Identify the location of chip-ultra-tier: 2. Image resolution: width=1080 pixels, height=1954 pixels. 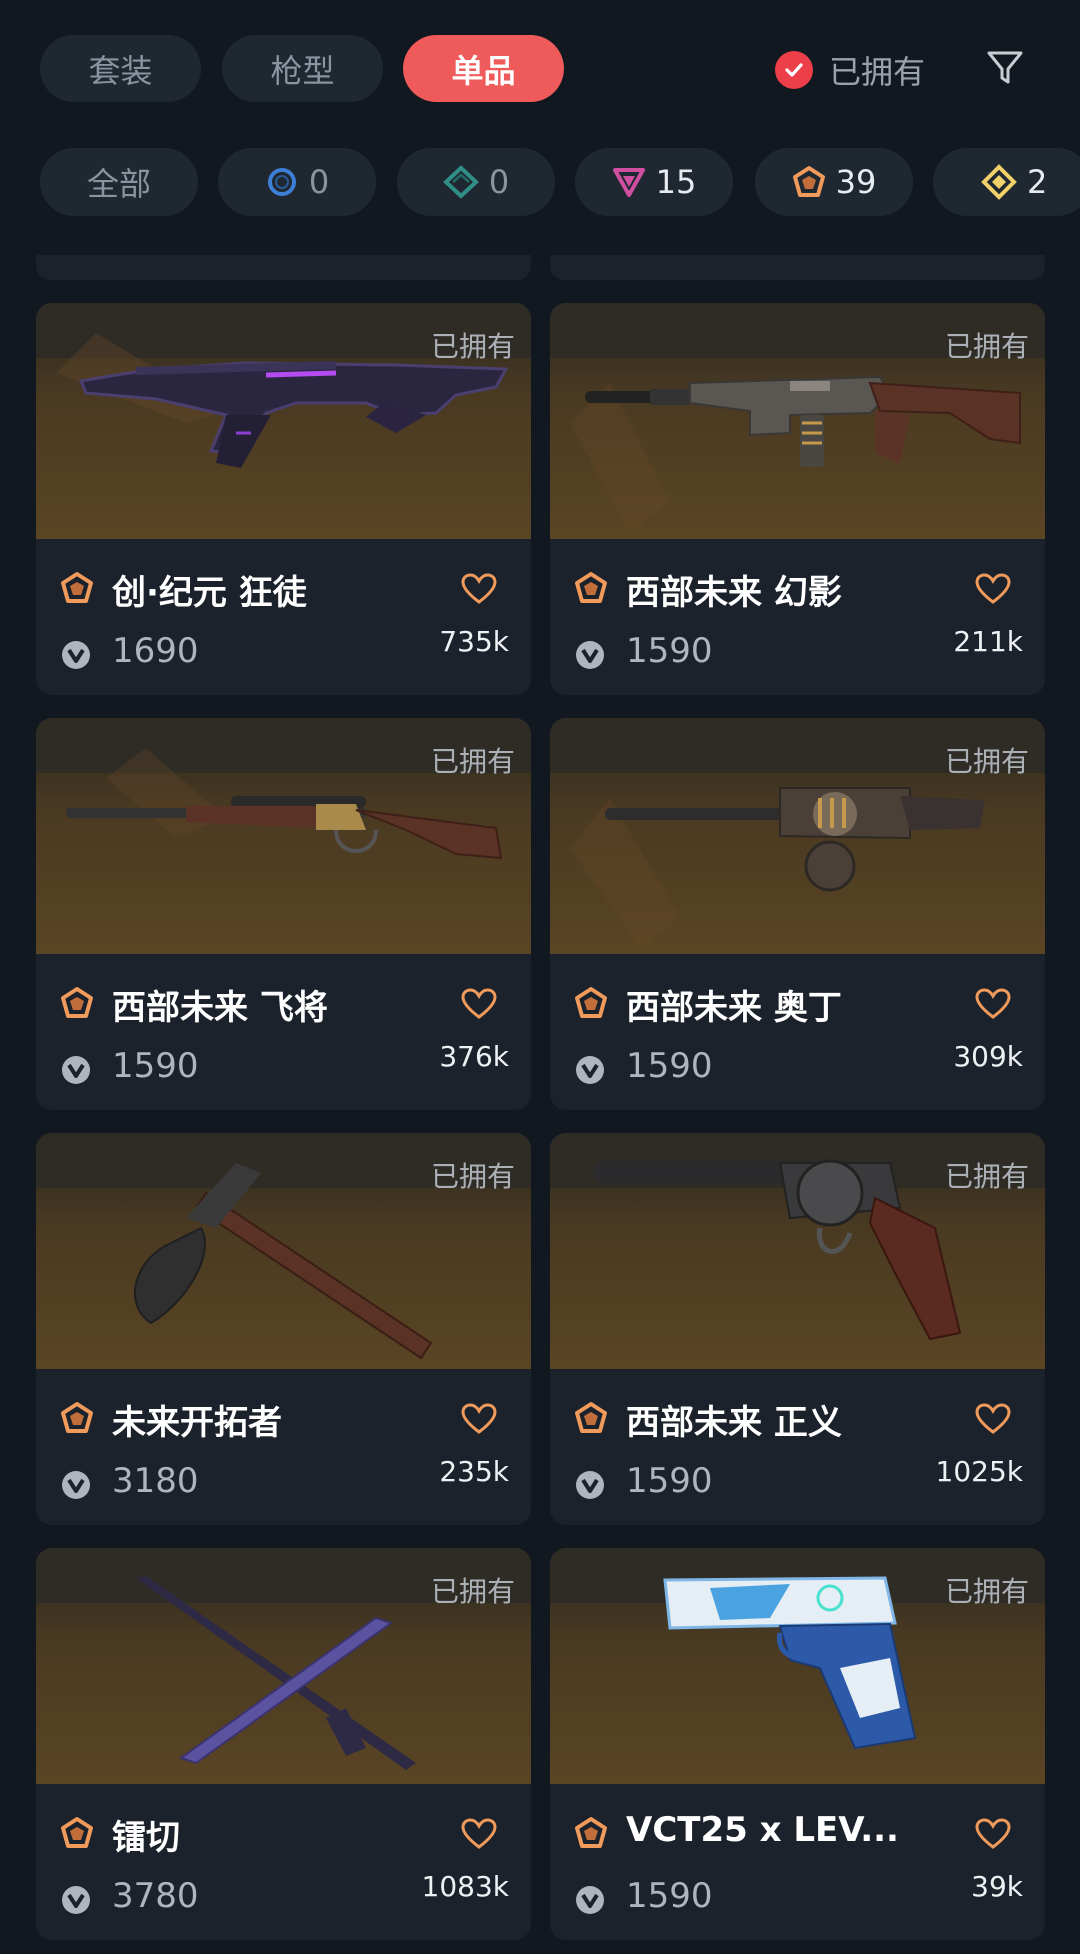
(1006, 182).